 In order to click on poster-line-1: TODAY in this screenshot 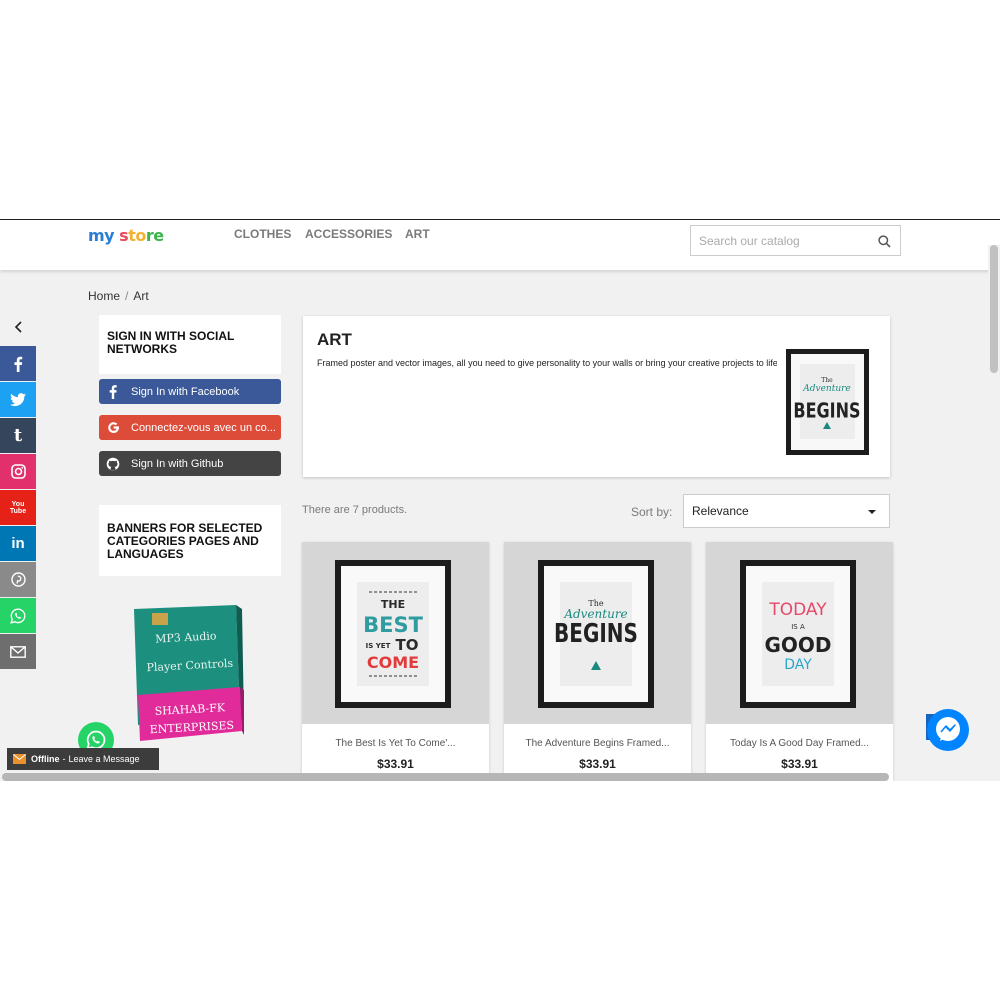, I will do `click(797, 610)`.